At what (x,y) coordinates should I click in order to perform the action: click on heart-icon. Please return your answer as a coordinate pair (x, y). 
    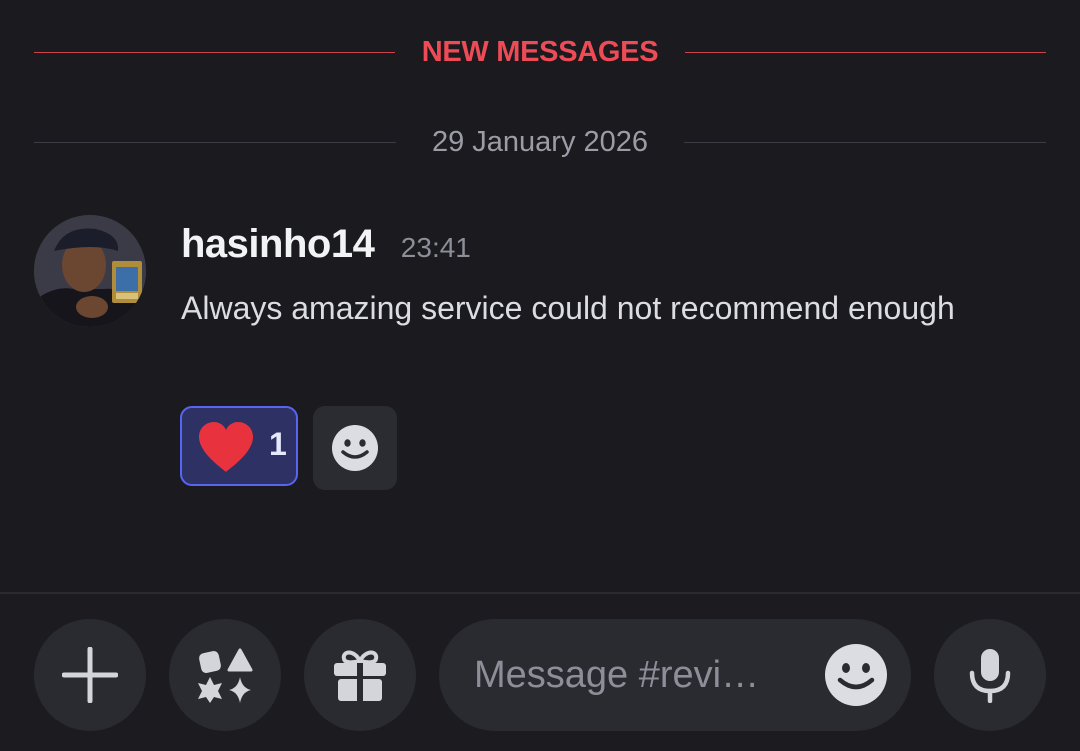
    Looking at the image, I should click on (226, 447).